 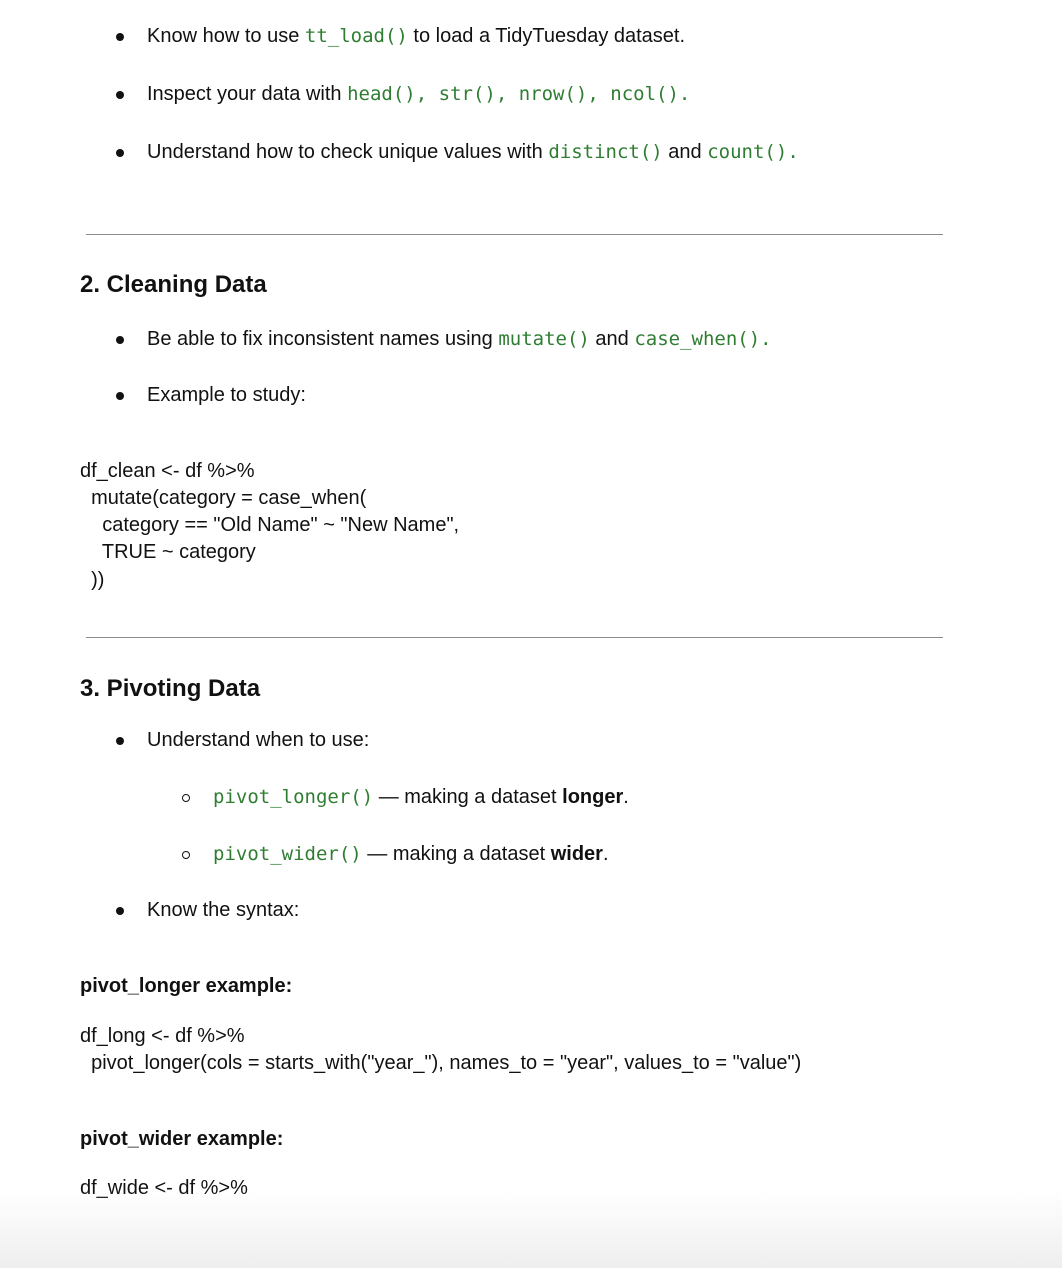 What do you see at coordinates (223, 910) in the screenshot?
I see `list-item: Know the syntax:` at bounding box center [223, 910].